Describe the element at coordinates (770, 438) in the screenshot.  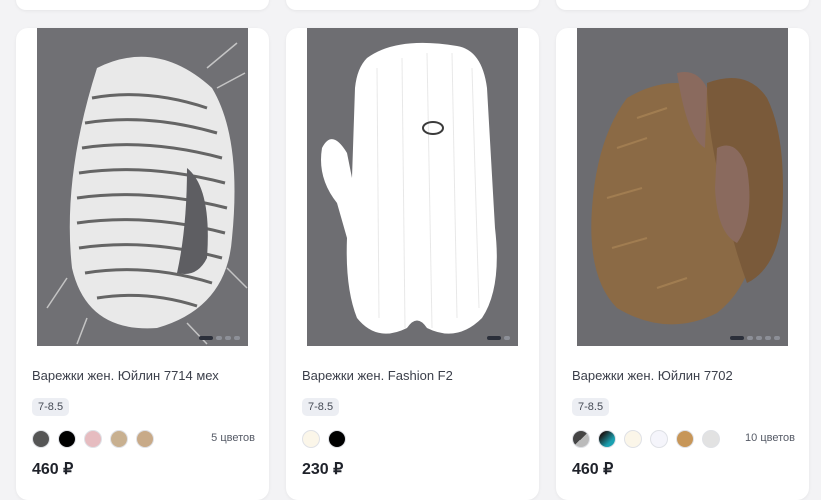
I see `color-count: 10 цветов` at that location.